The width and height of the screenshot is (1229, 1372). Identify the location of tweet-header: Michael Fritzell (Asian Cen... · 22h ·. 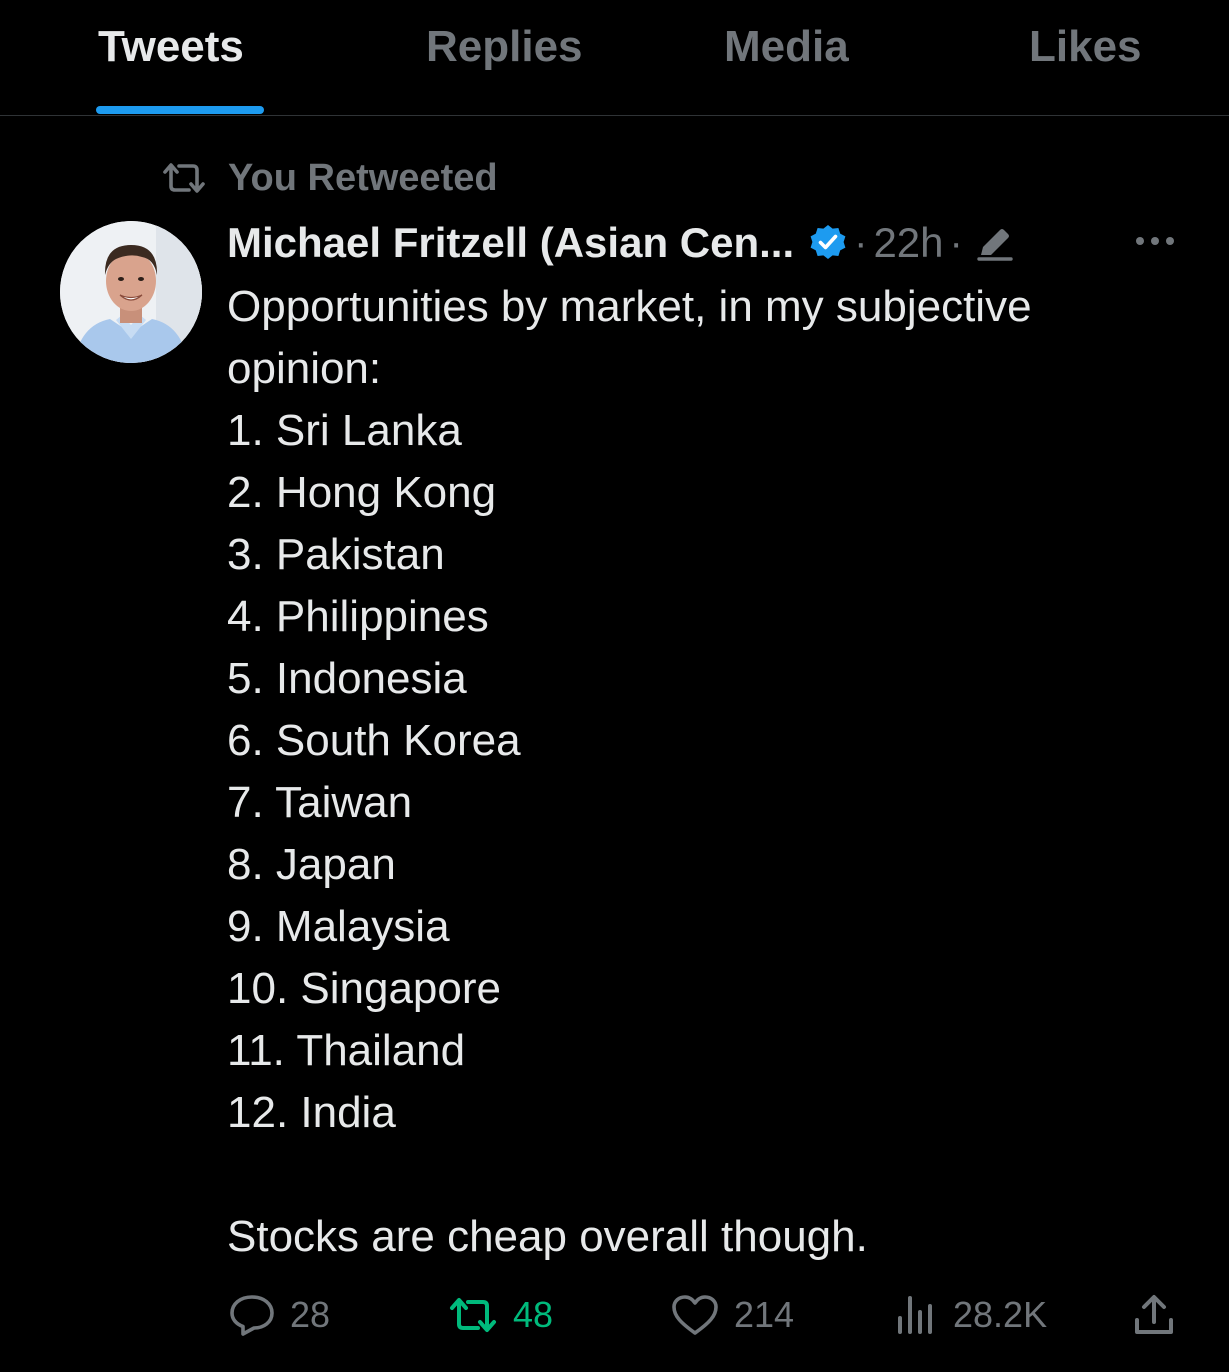
(622, 243).